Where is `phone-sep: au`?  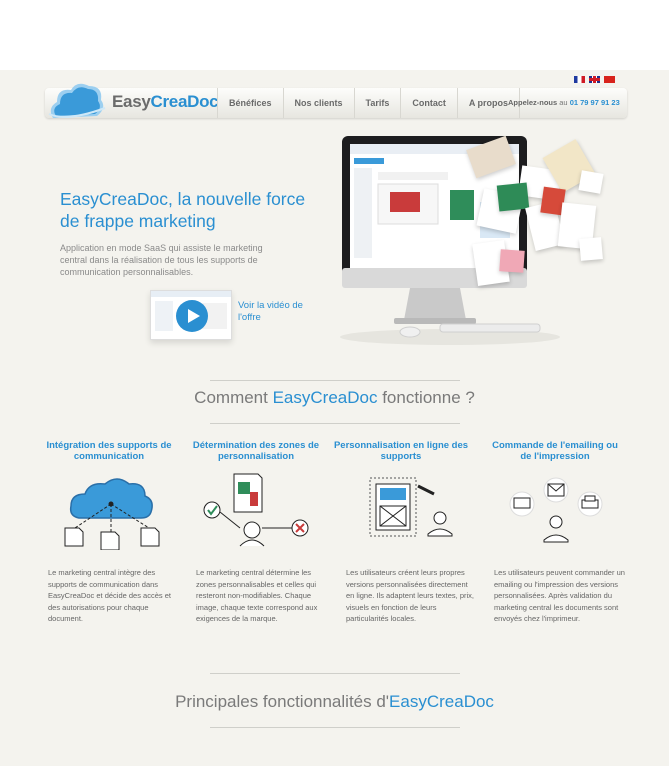
phone-sep: au is located at coordinates (563, 102).